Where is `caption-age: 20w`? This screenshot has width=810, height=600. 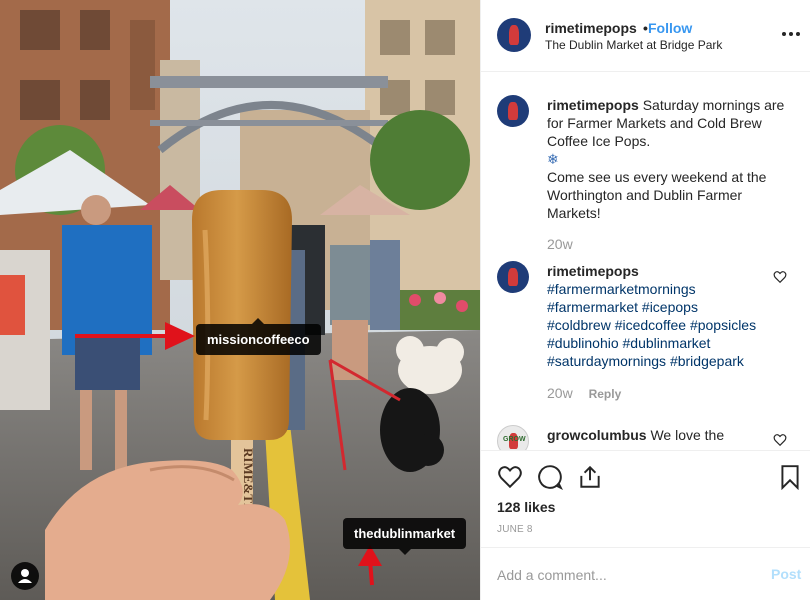
caption-age: 20w is located at coordinates (560, 244).